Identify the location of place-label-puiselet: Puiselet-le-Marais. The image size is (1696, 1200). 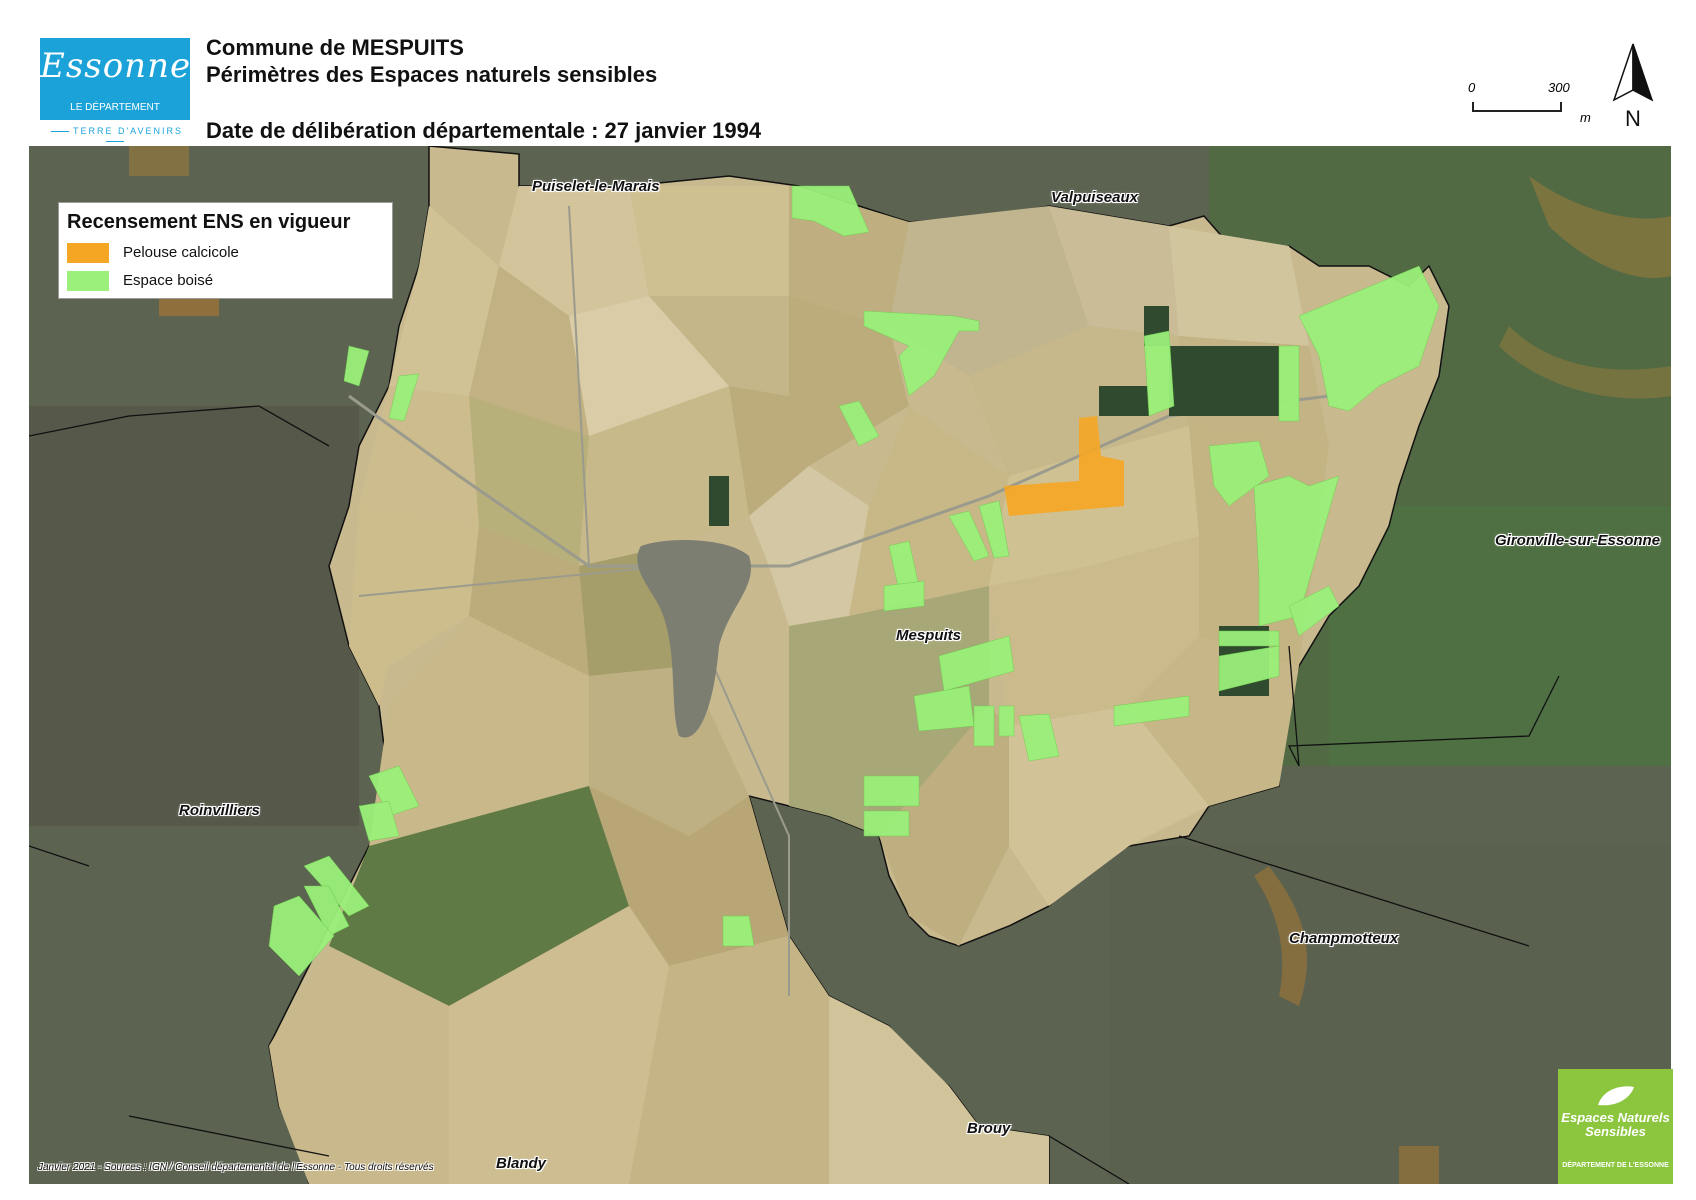
(596, 186).